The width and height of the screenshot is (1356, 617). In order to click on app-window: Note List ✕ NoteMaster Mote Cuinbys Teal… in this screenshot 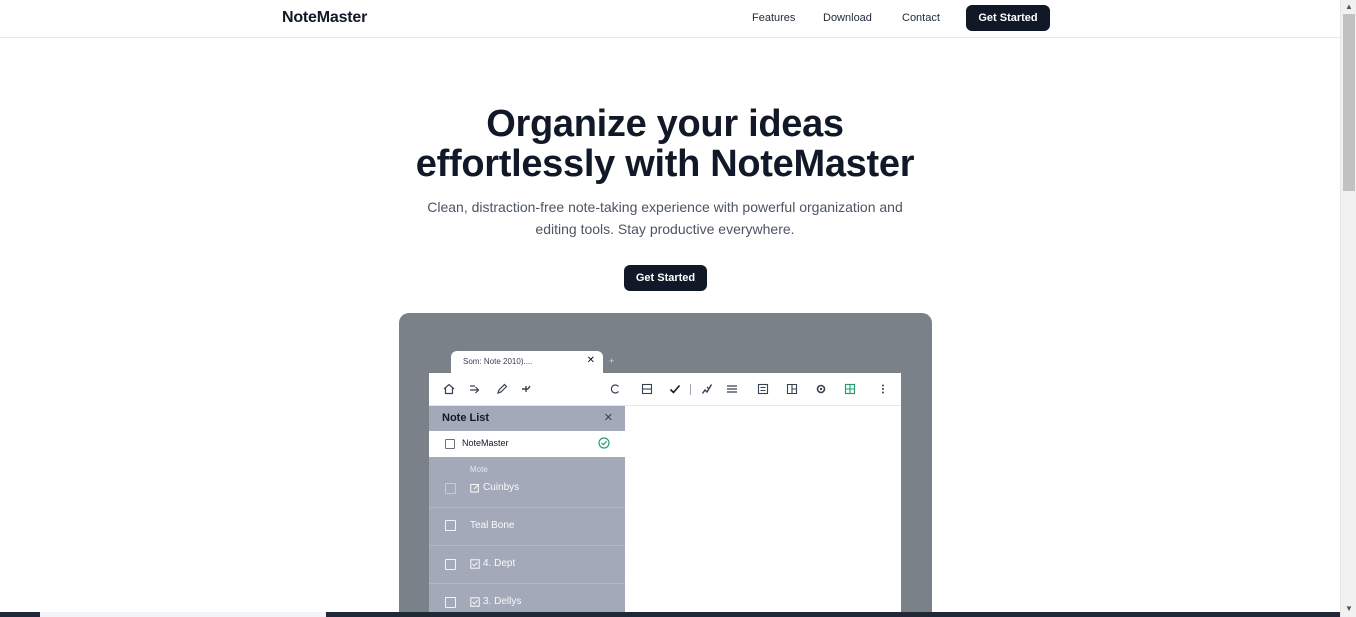, I will do `click(665, 495)`.